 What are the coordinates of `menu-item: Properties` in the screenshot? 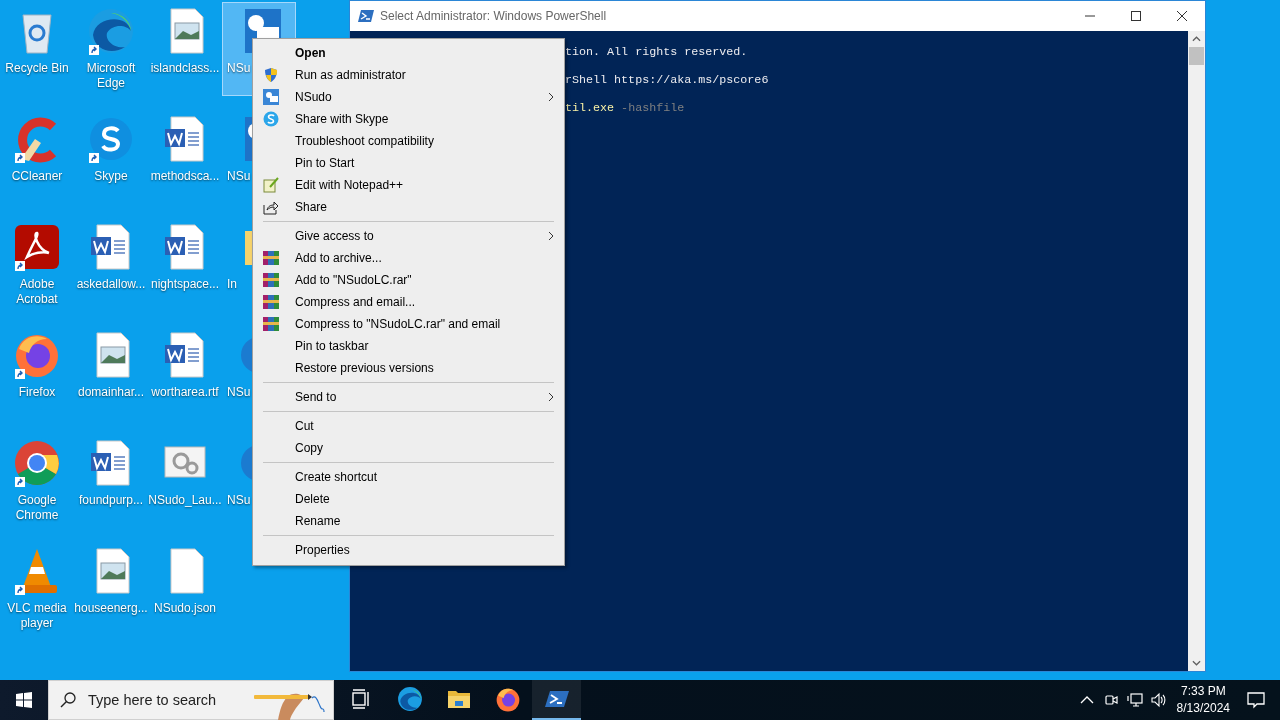 It's located at (408, 550).